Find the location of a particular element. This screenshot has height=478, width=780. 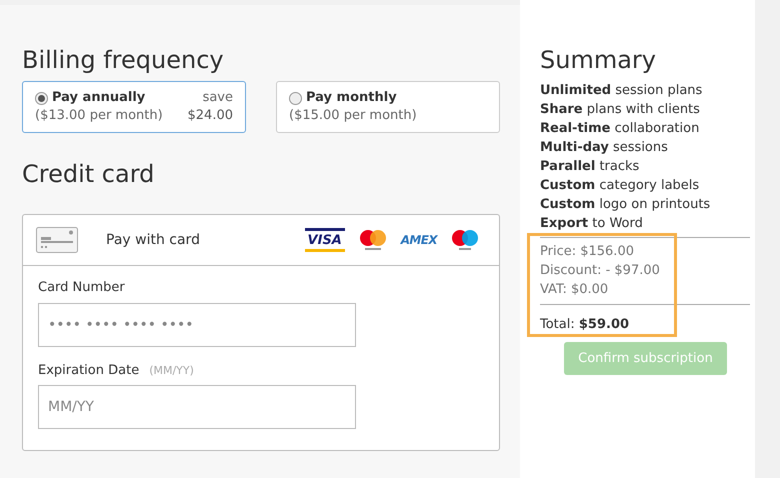

feature-item: Share plans with clients is located at coordinates (620, 110).